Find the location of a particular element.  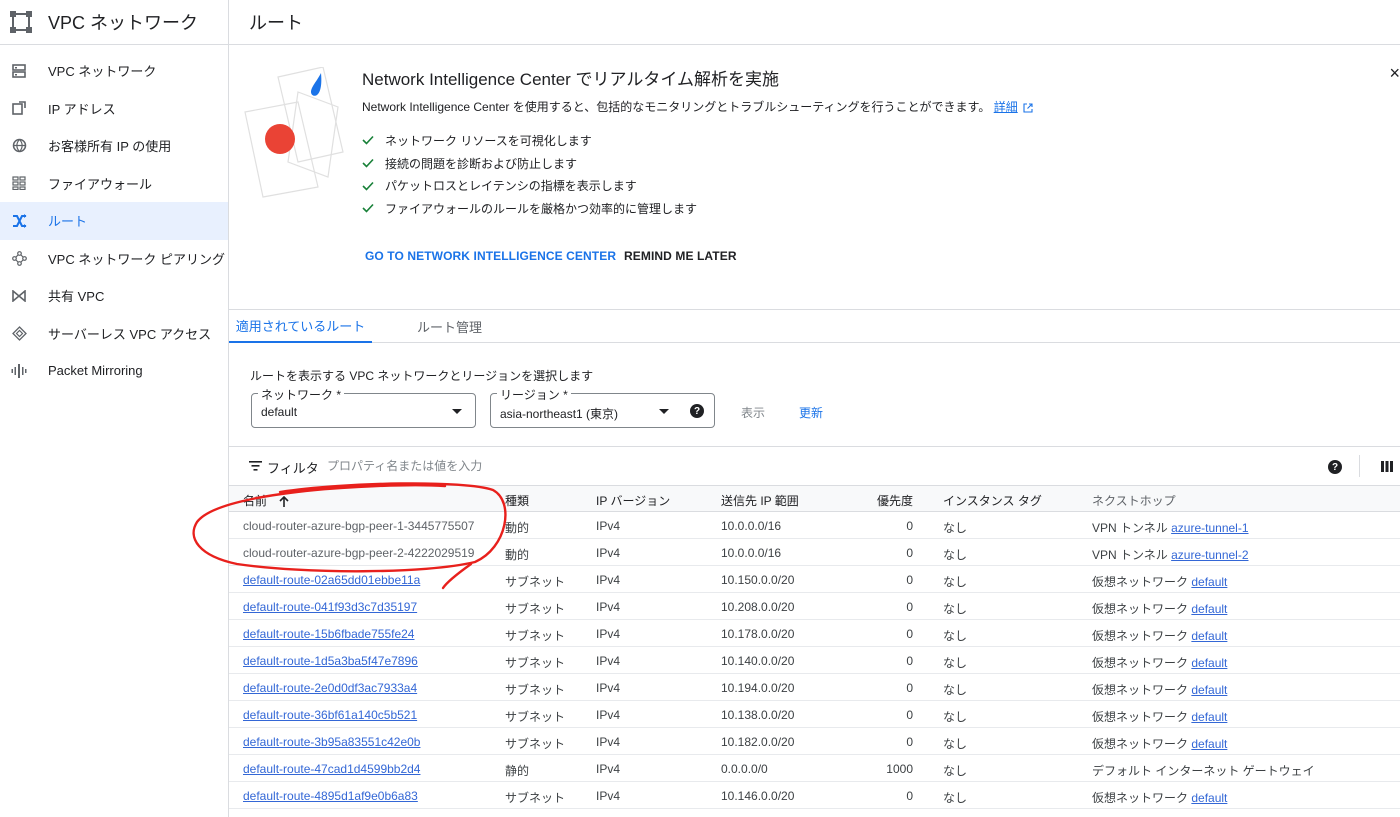

close-banner-button: × is located at coordinates (1394, 73).